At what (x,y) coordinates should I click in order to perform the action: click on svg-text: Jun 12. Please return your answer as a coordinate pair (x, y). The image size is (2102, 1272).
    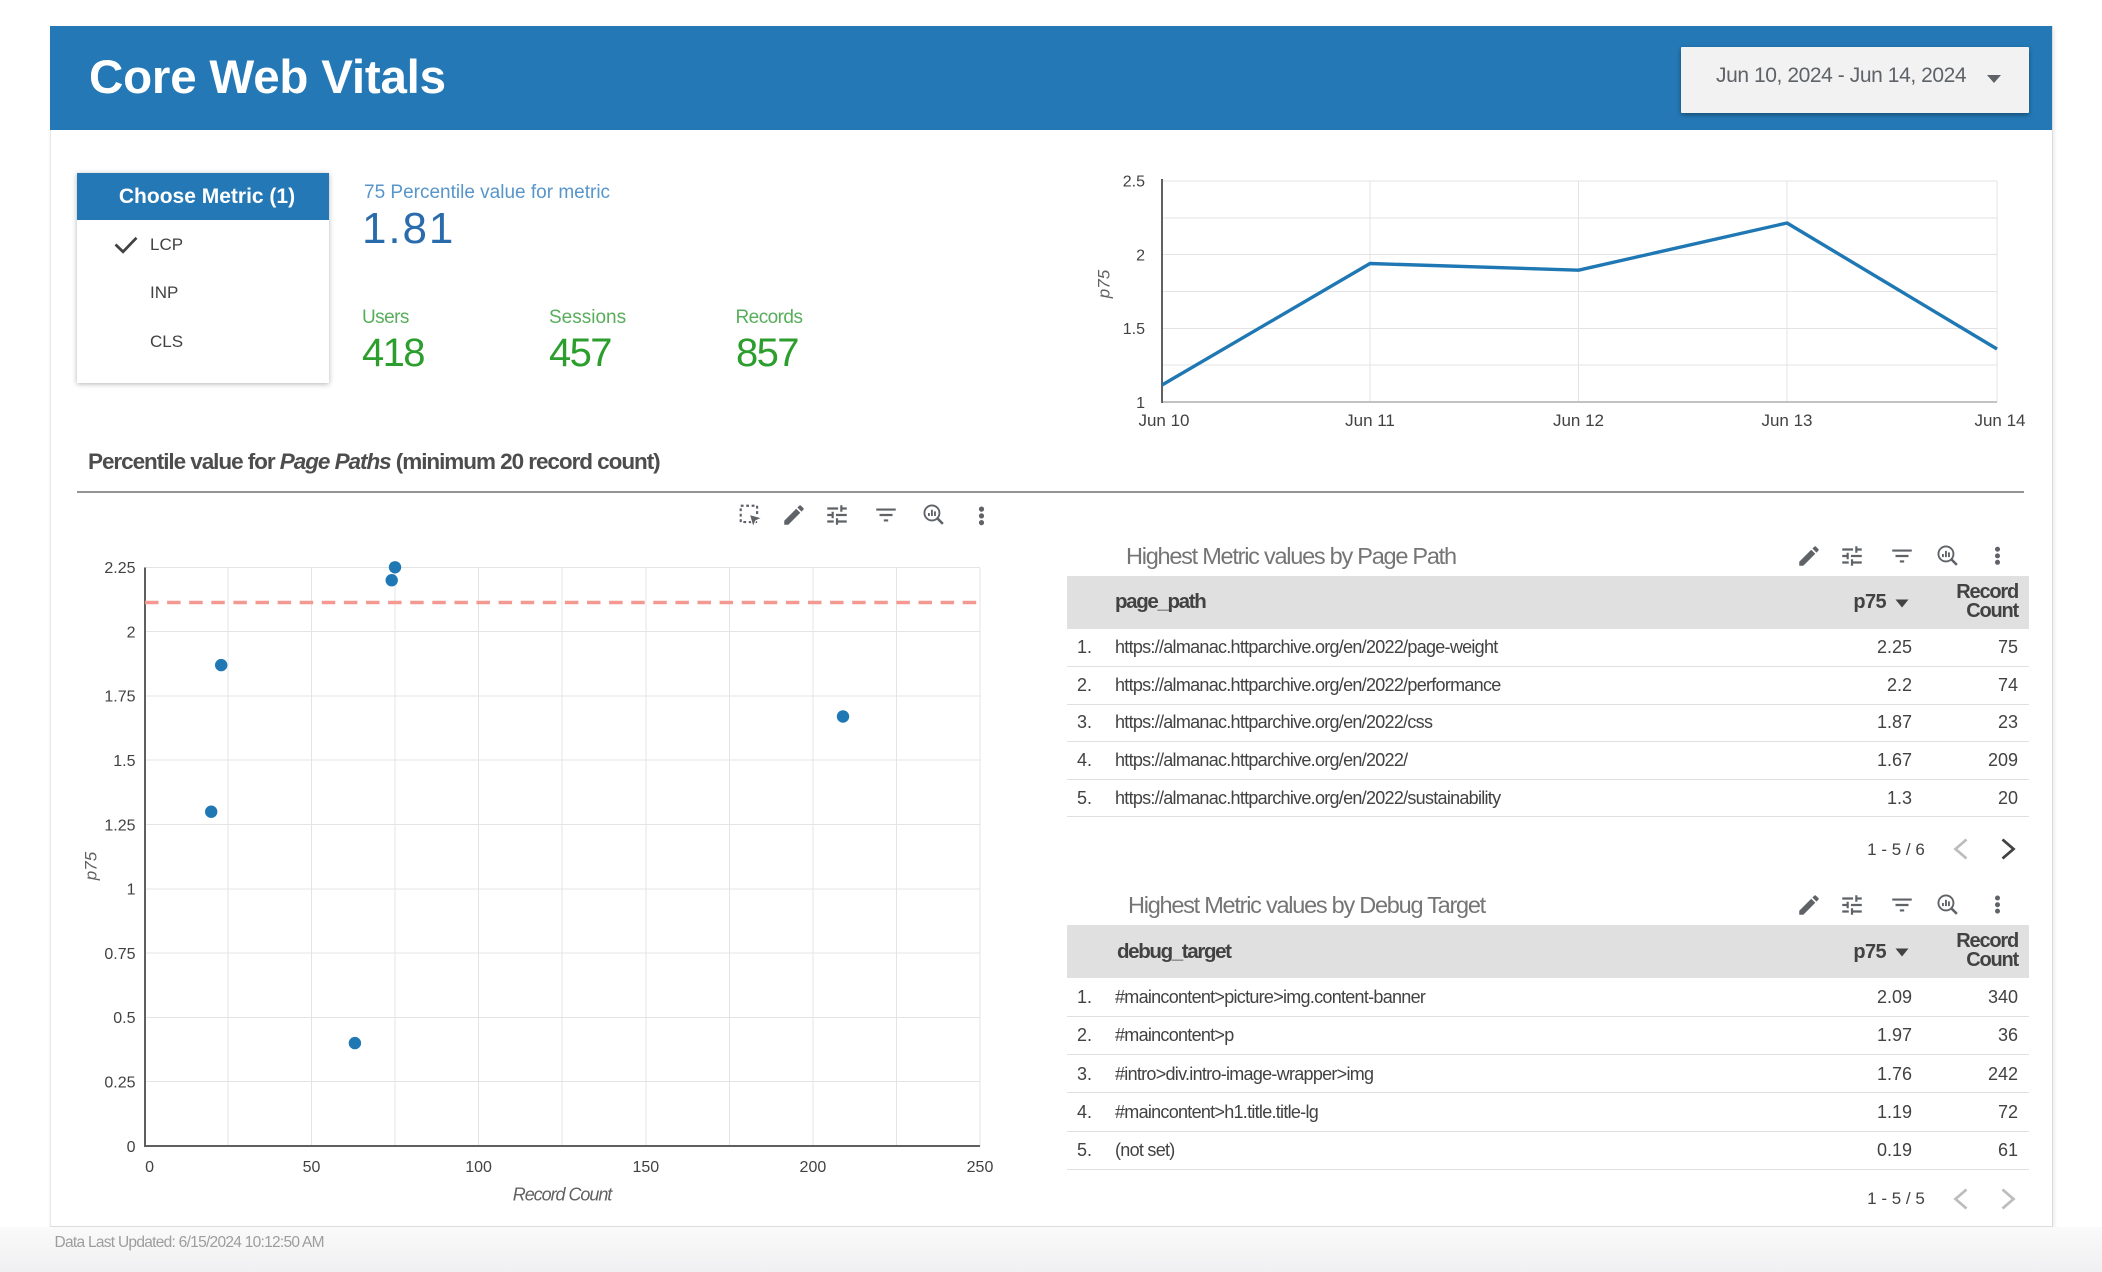
    Looking at the image, I should click on (1578, 420).